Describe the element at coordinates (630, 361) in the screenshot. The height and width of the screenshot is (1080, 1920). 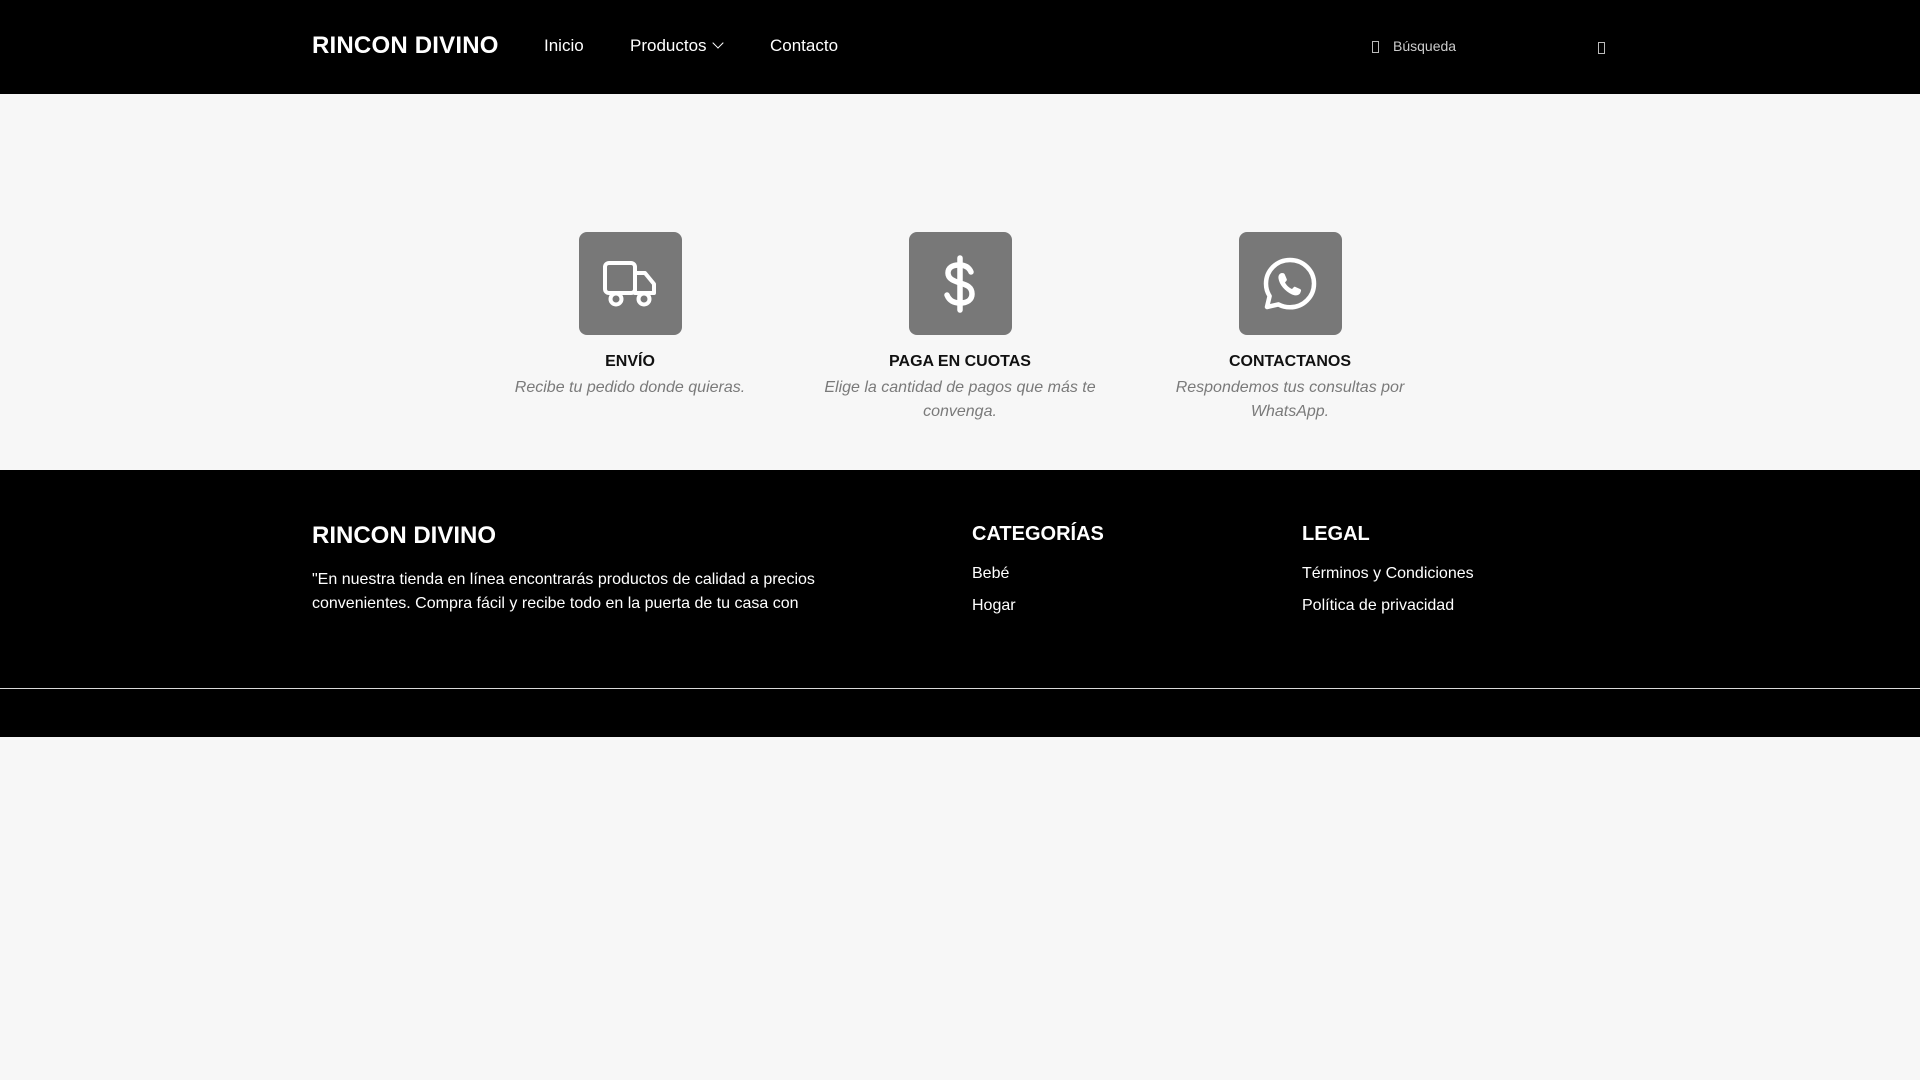
I see `feature-title: ENVÍO` at that location.